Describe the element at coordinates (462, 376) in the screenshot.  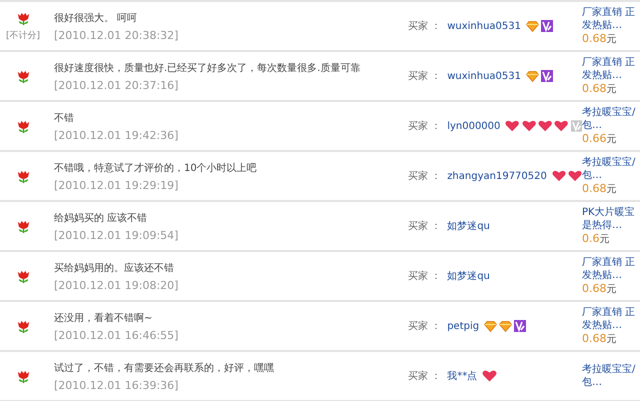
I see `buyer-link: 我**点` at that location.